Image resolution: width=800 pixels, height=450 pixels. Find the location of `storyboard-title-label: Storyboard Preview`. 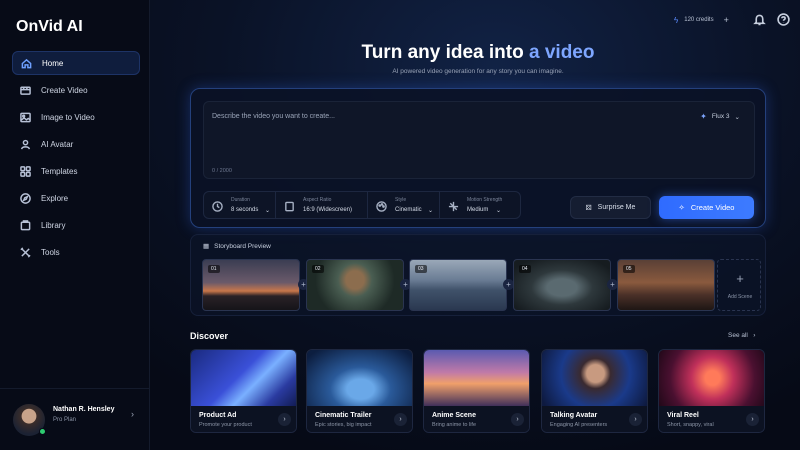

storyboard-title-label: Storyboard Preview is located at coordinates (242, 246).